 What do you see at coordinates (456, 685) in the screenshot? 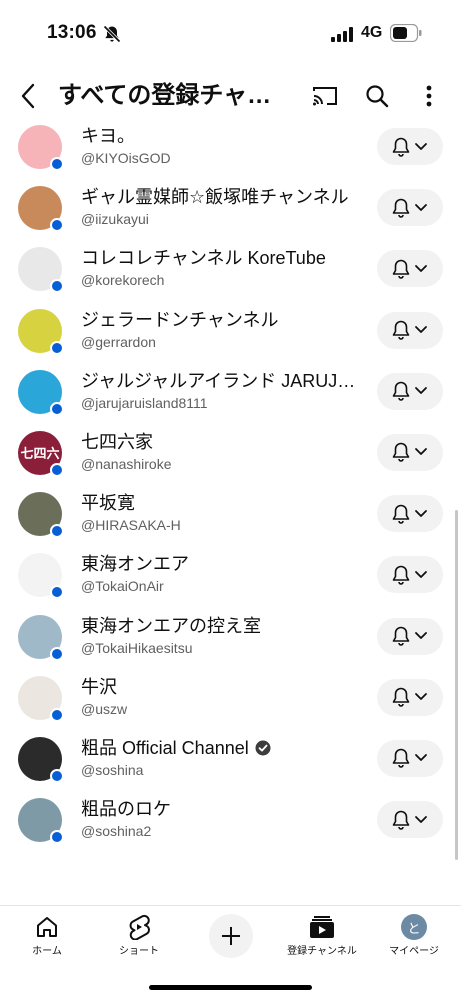
I see `scrollbar` at bounding box center [456, 685].